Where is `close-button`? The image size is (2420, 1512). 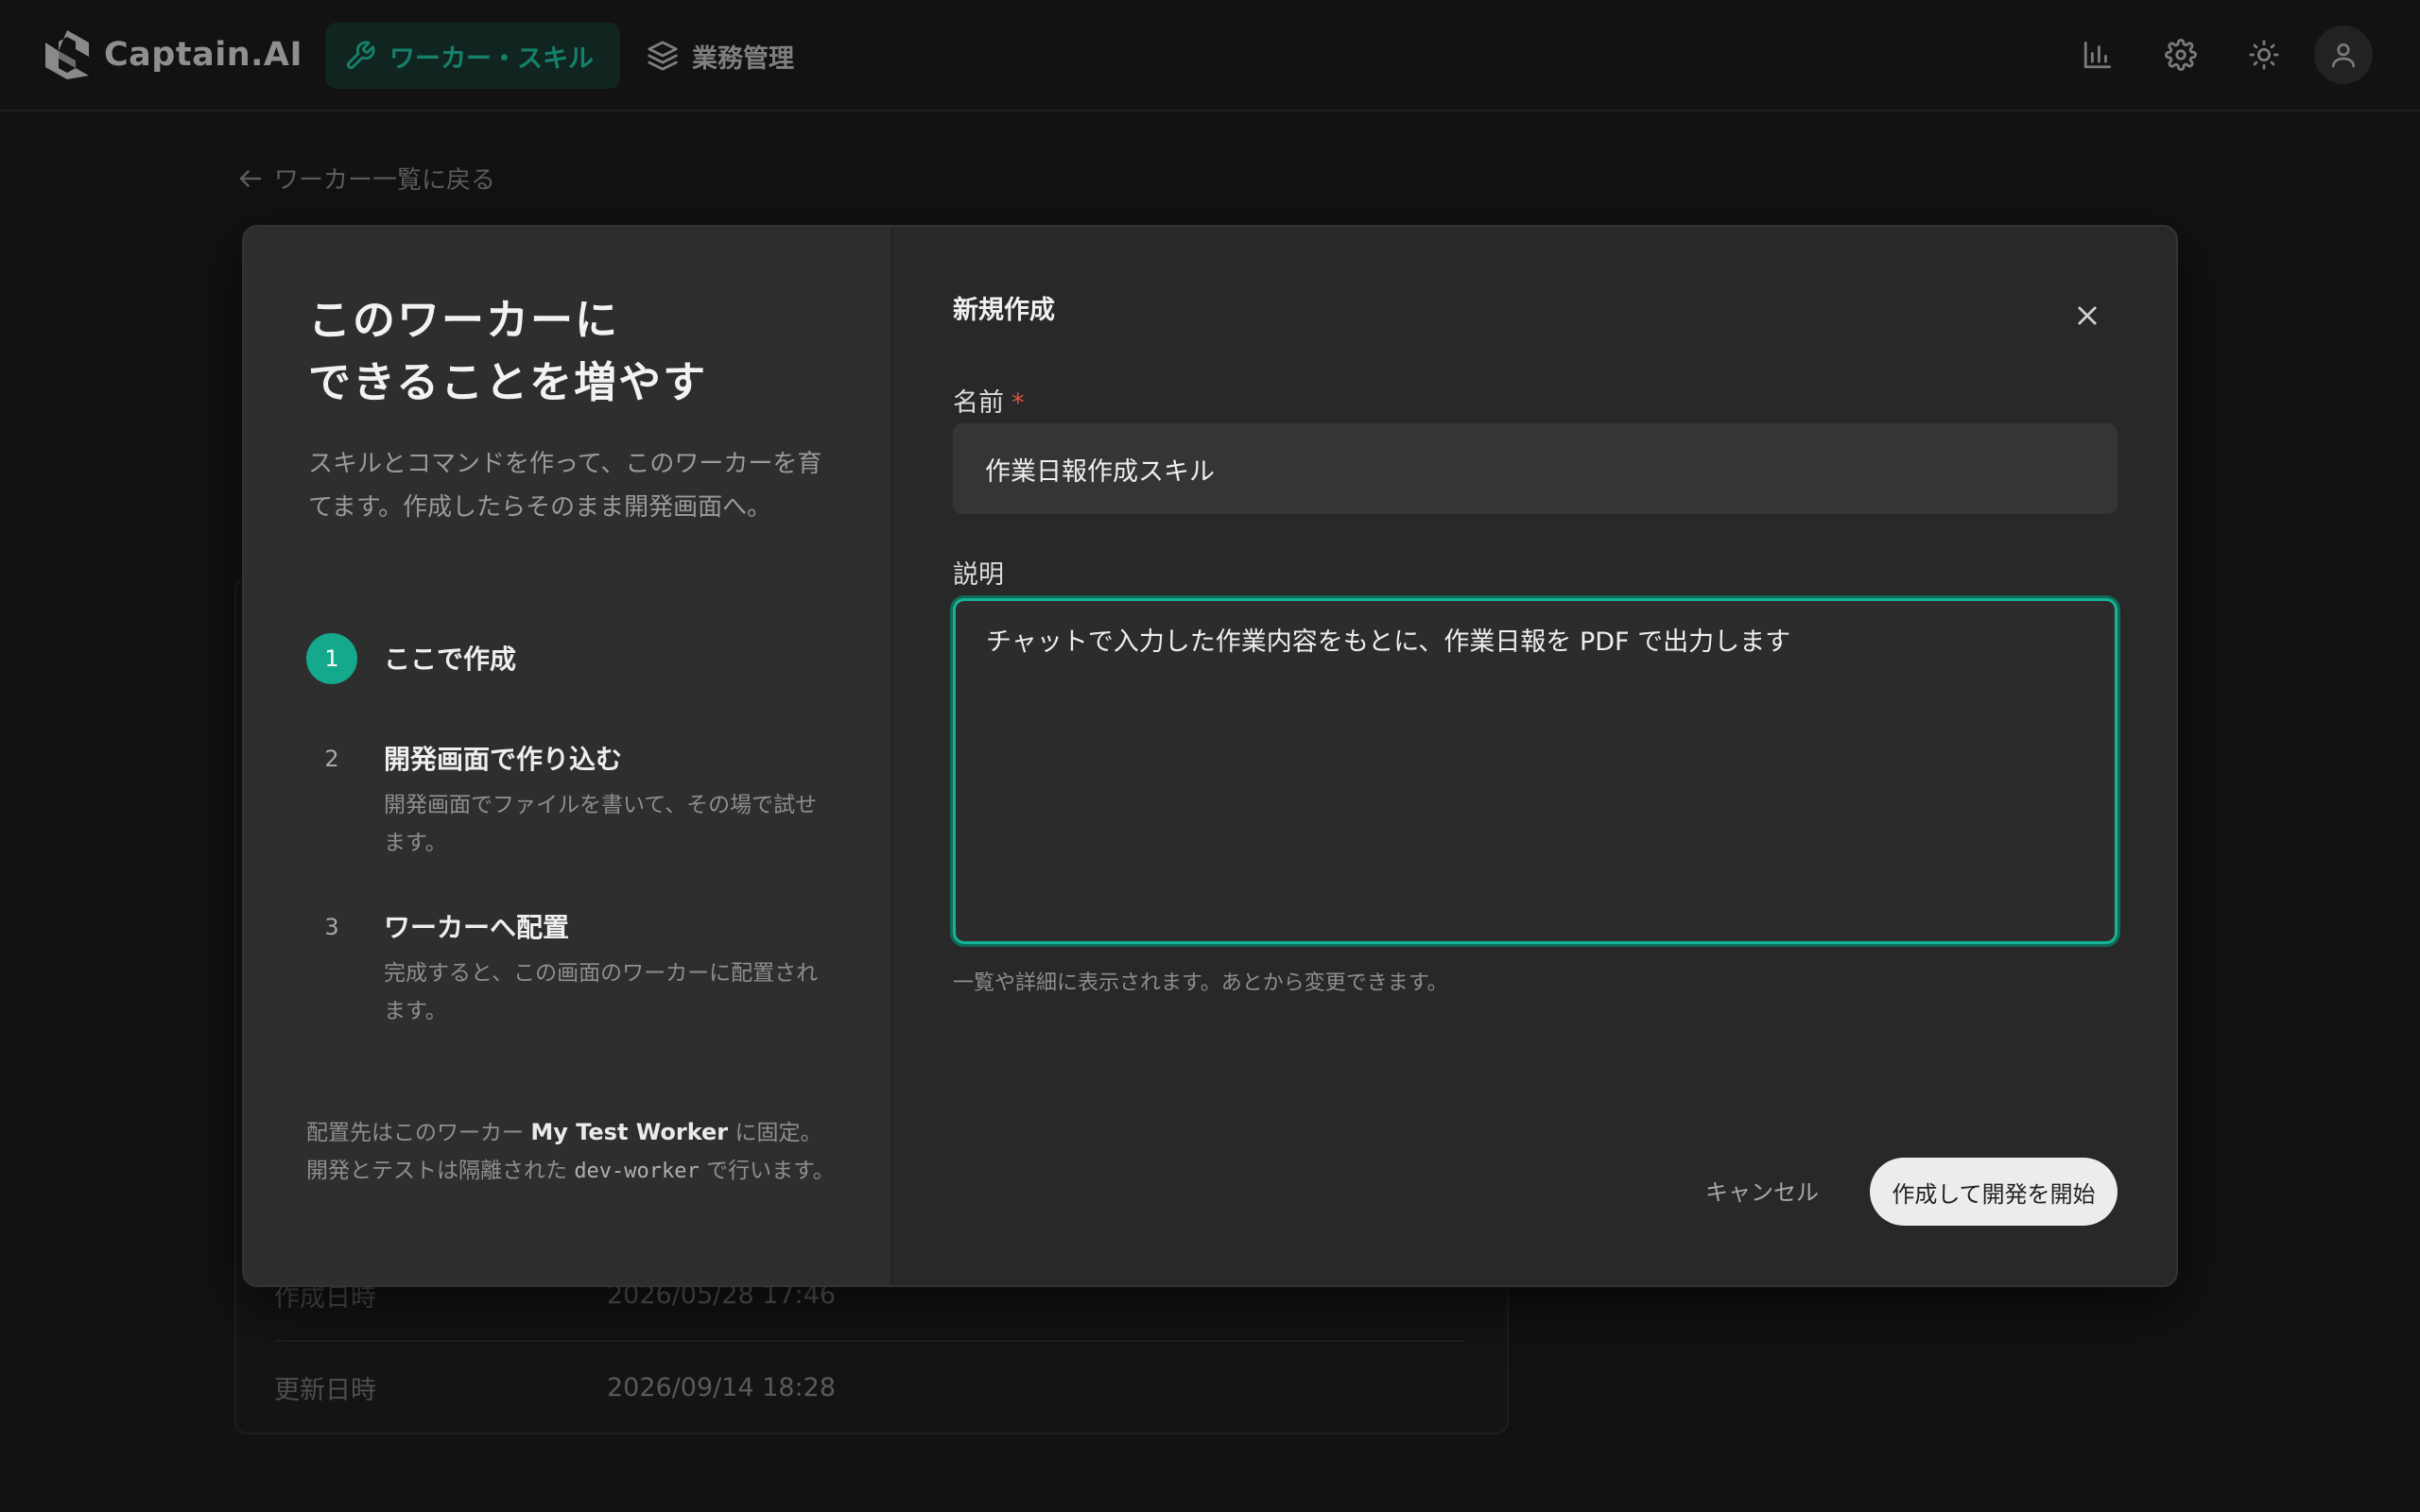 close-button is located at coordinates (2087, 316).